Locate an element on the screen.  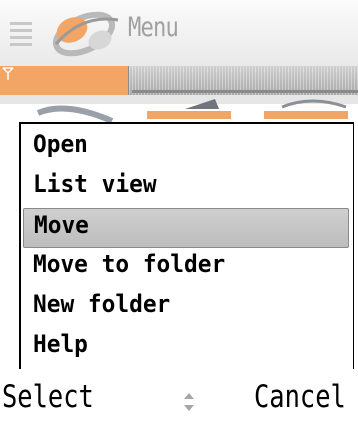
status-bar-line is located at coordinates (245, 91).